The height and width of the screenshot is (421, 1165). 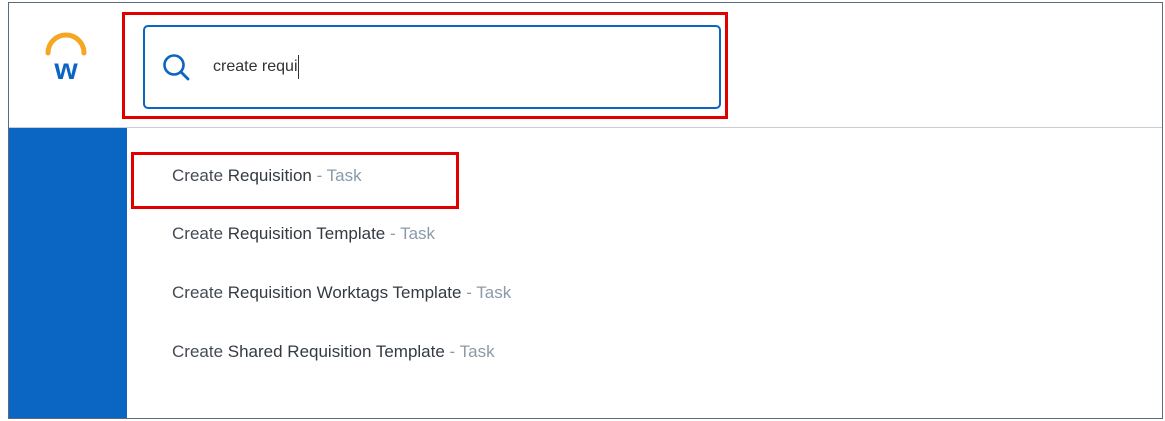 What do you see at coordinates (299, 351) in the screenshot?
I see `result-label-match: Shared Requisition` at bounding box center [299, 351].